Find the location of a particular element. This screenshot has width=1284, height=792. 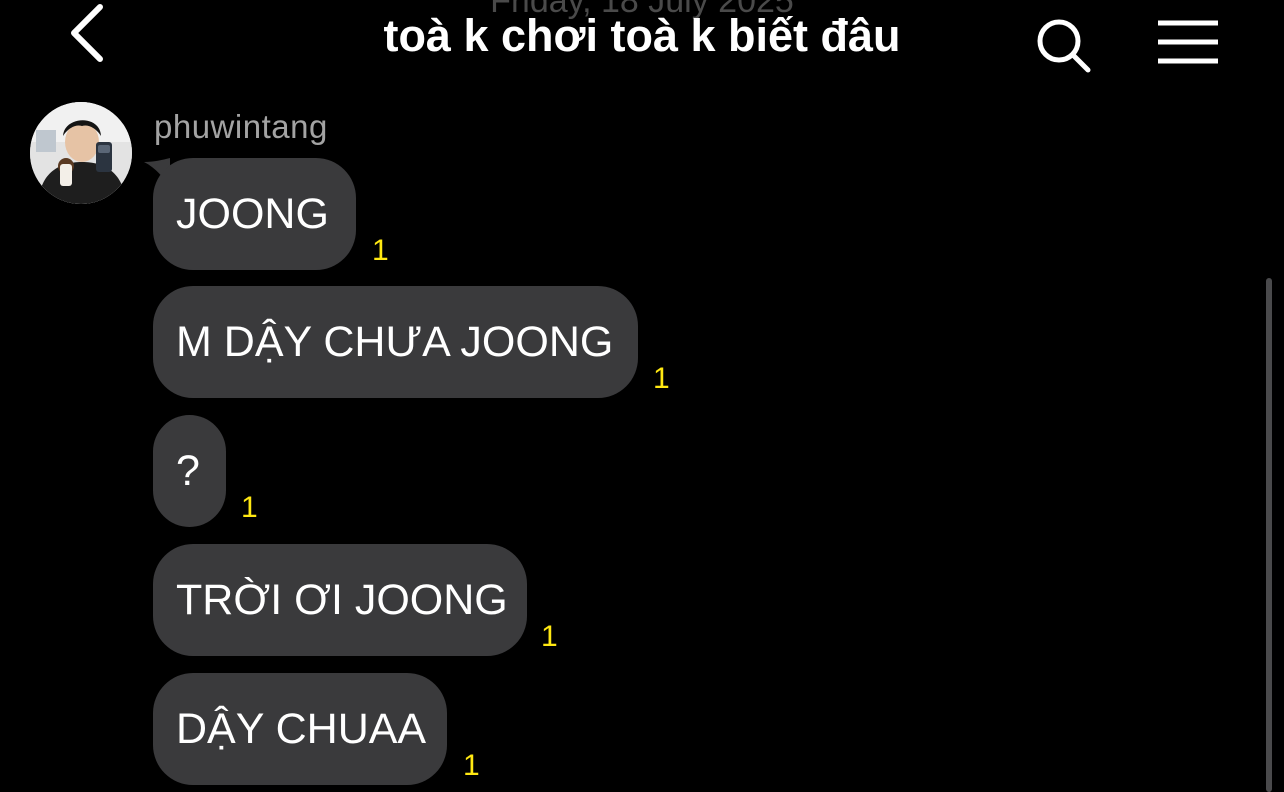

profile-photo-icon is located at coordinates (81, 153).